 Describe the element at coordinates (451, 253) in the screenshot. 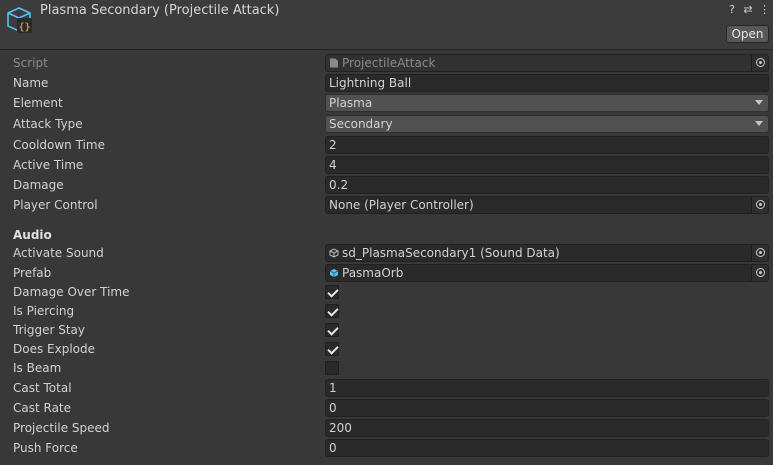

I see `activate-sound-value: sd_PlasmaSecondary1 (Sound Data)` at that location.